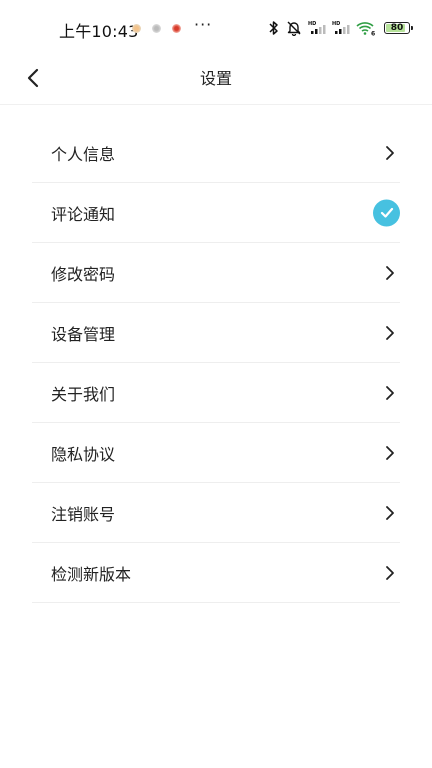 This screenshot has width=432, height=768. I want to click on settings-item-personal-info: 个人信息, so click(216, 153).